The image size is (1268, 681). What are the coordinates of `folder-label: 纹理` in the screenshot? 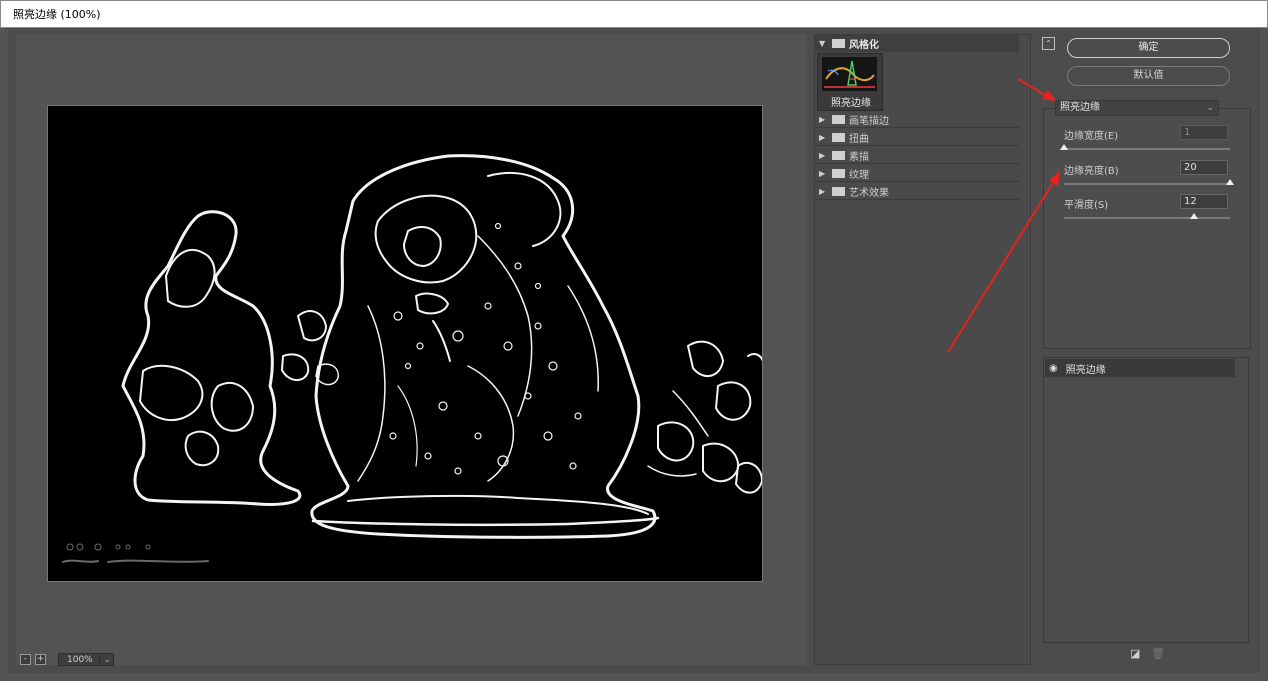 It's located at (859, 175).